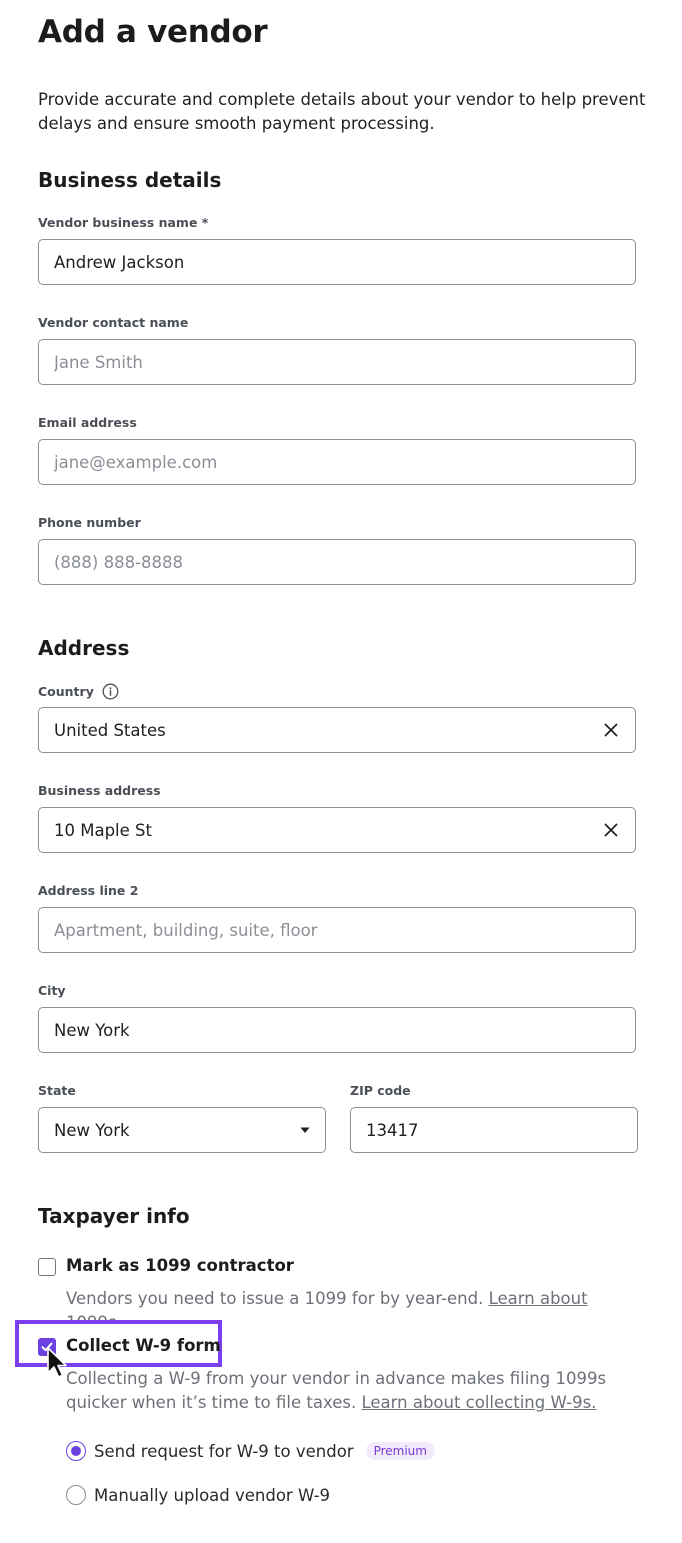 Image resolution: width=682 pixels, height=1543 pixels. What do you see at coordinates (57, 1090) in the screenshot?
I see `state-label: State` at bounding box center [57, 1090].